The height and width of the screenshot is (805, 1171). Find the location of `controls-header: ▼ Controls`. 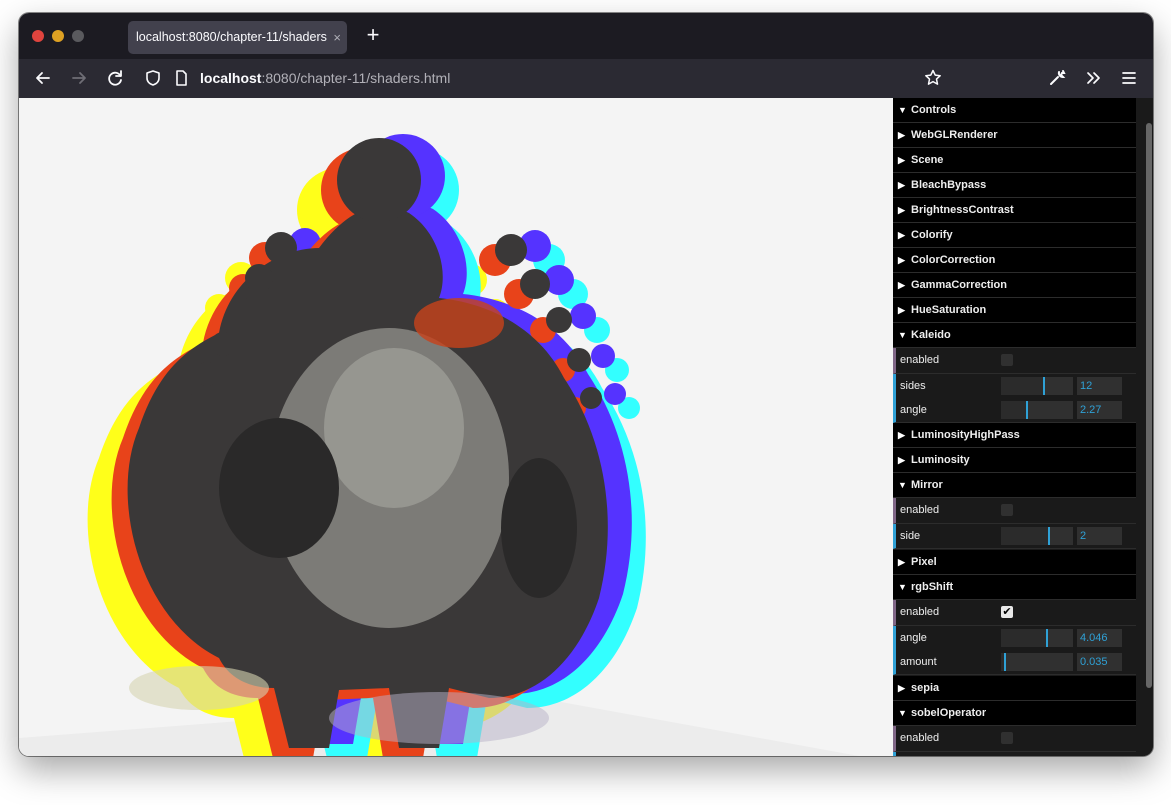

controls-header: ▼ Controls is located at coordinates (1014, 110).